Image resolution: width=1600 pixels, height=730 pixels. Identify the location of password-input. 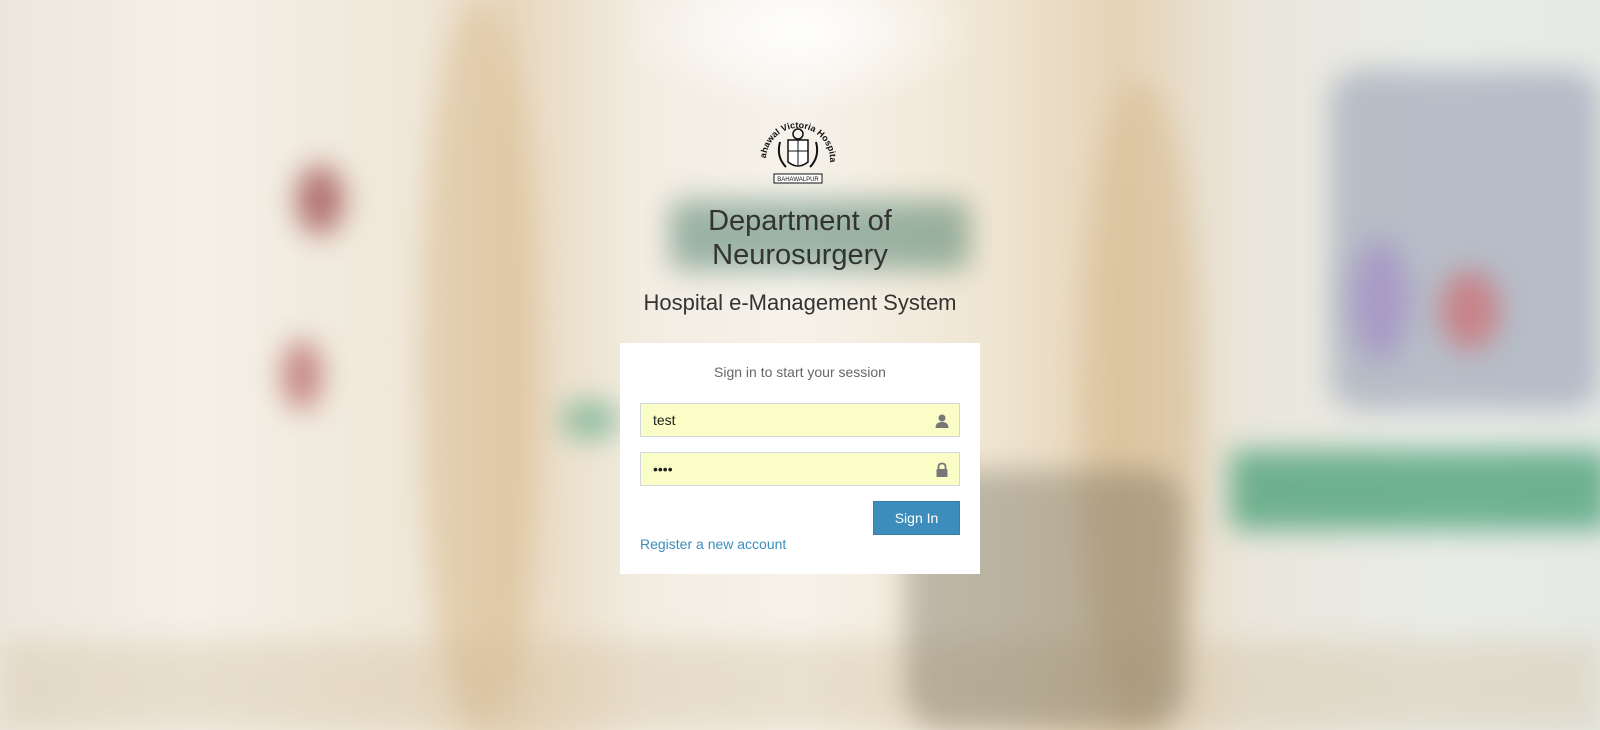
(788, 469).